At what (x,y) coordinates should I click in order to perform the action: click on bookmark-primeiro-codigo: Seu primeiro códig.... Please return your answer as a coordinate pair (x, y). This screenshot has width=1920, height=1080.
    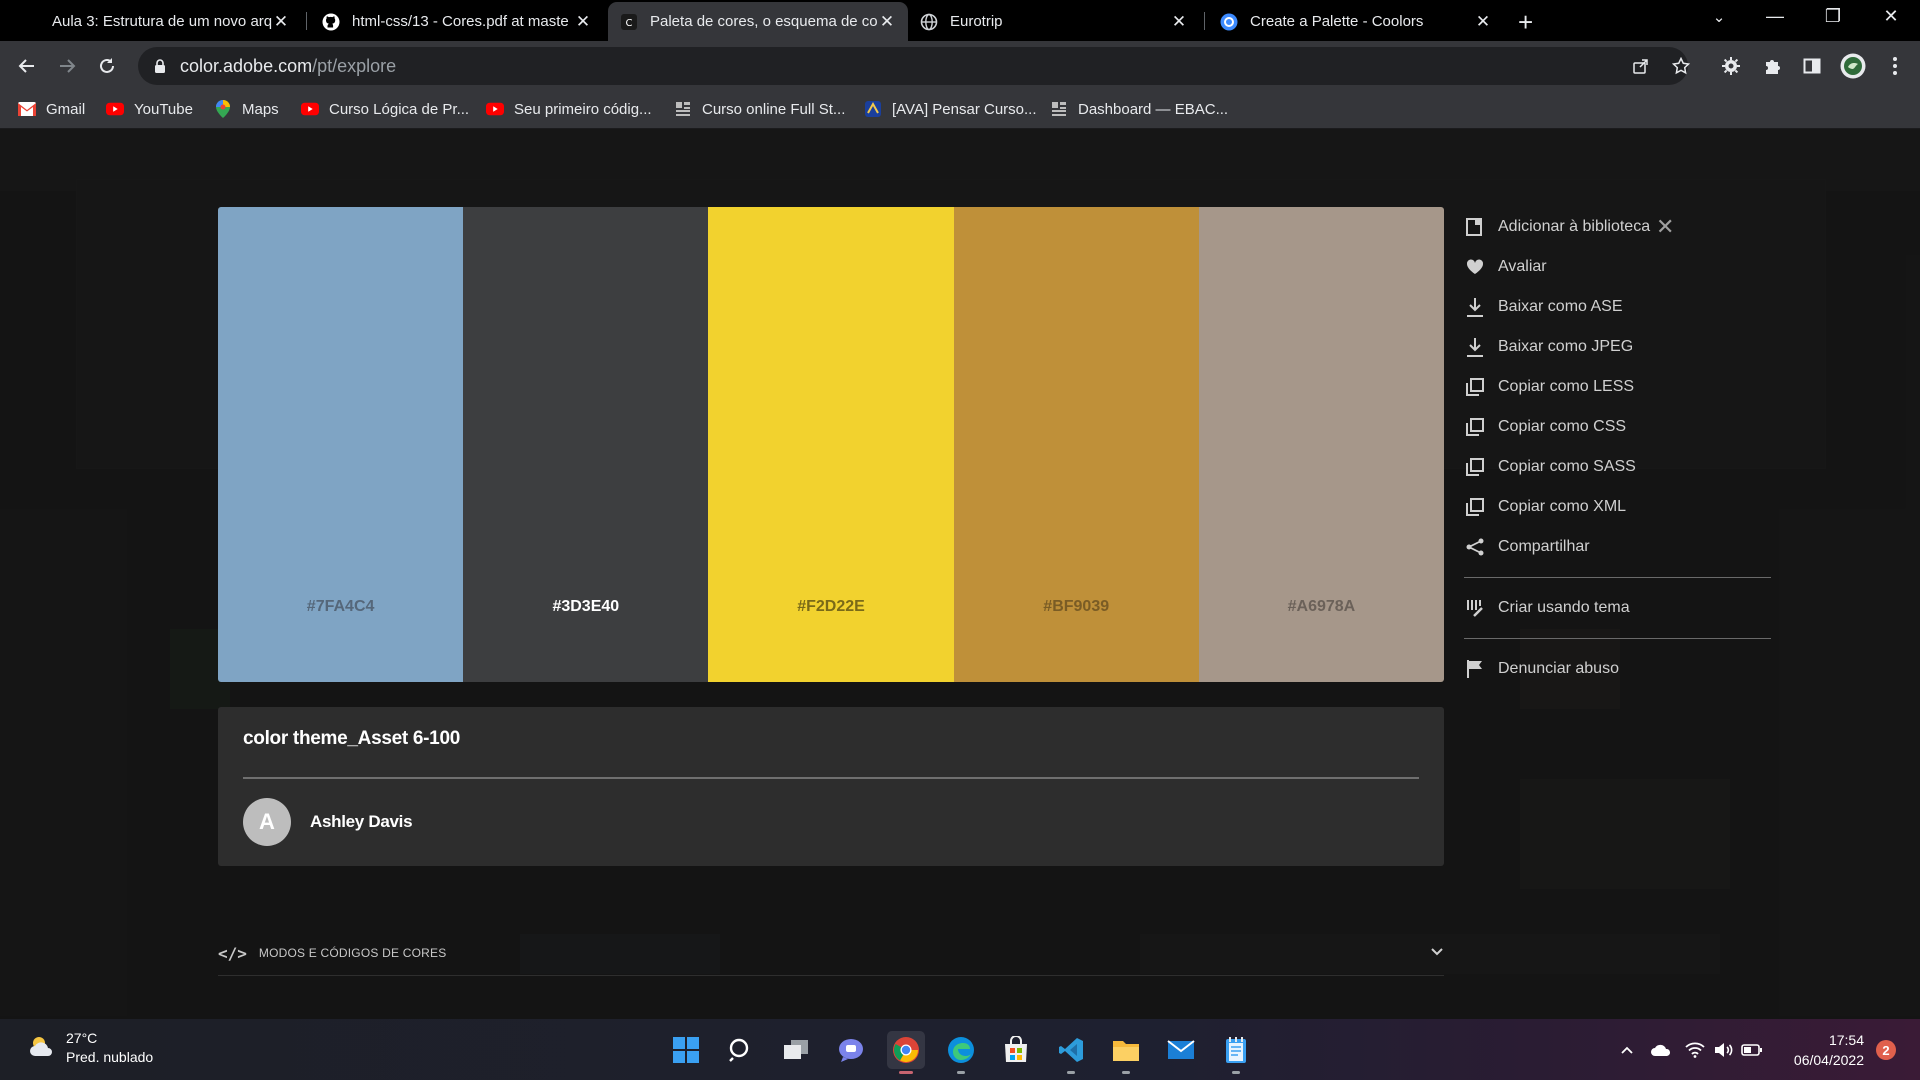
    Looking at the image, I should click on (569, 109).